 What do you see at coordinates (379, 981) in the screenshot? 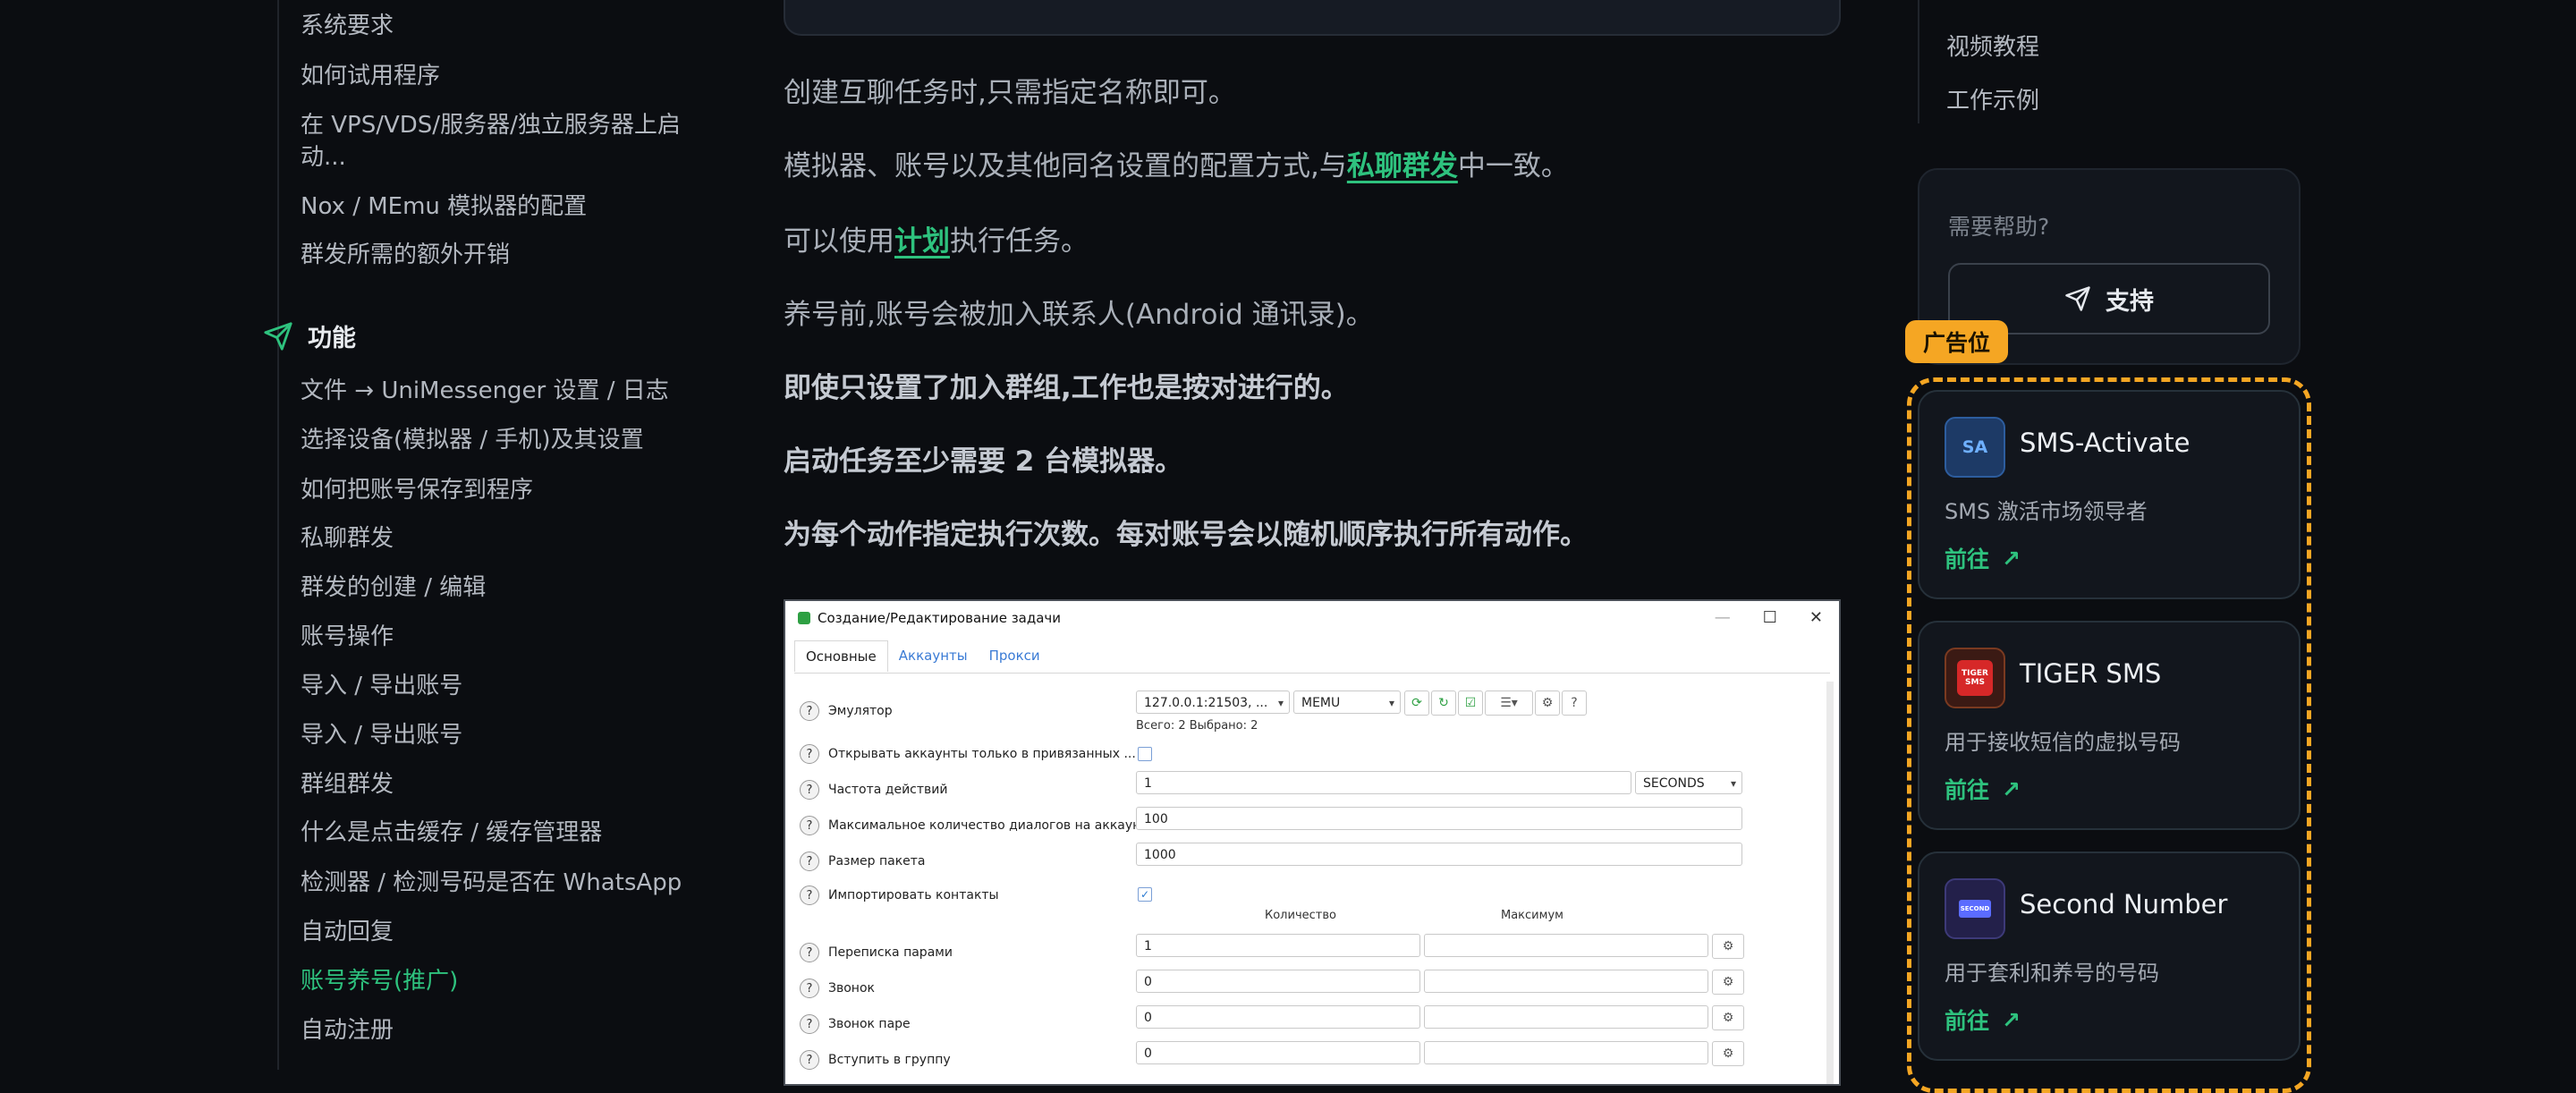
I see `nav-item-warmup: 账号养号(推广)` at bounding box center [379, 981].